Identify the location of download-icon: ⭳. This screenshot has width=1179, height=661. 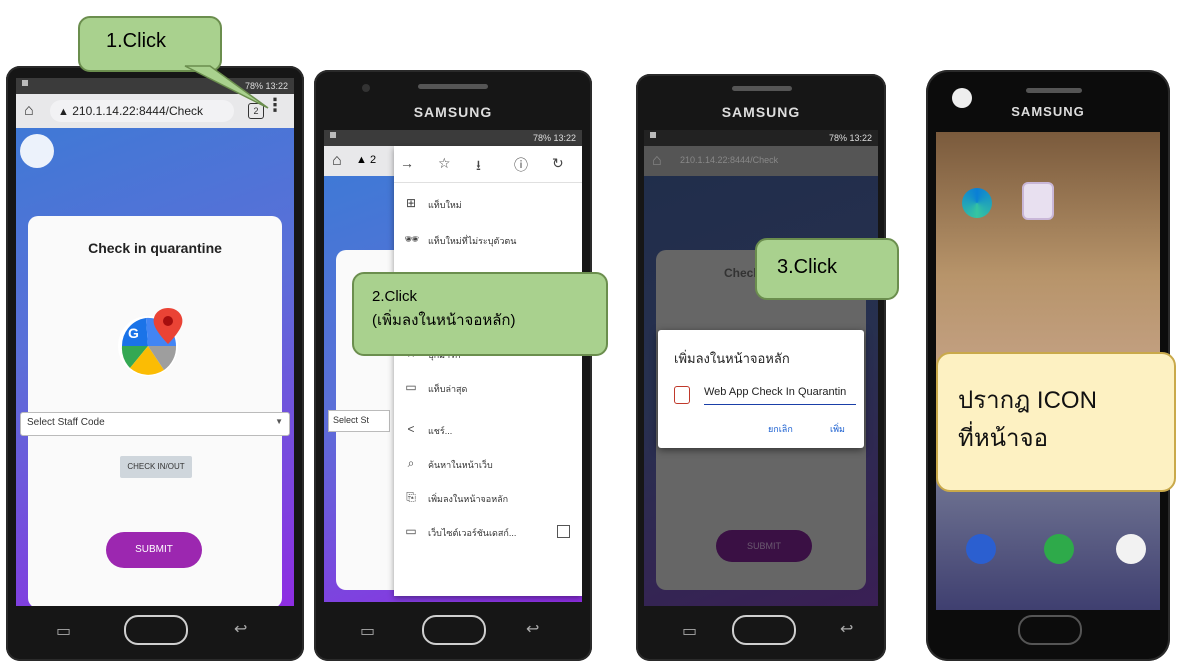
(478, 167).